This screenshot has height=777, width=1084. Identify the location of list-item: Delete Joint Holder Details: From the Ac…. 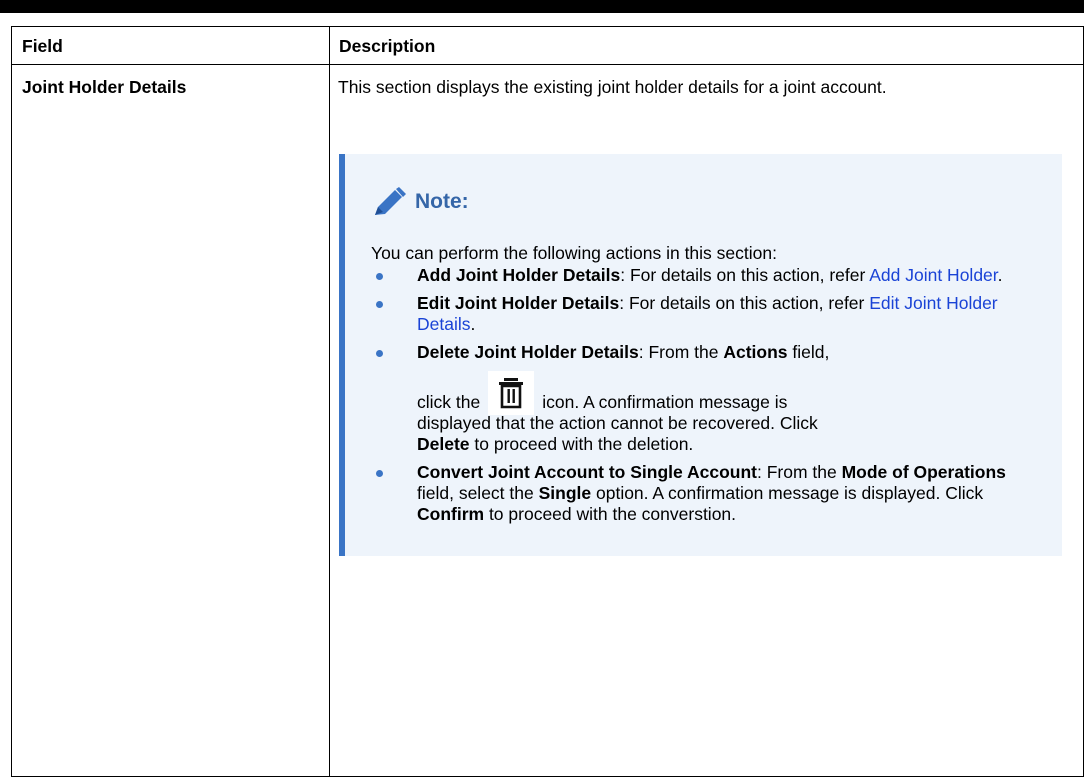
(701, 398).